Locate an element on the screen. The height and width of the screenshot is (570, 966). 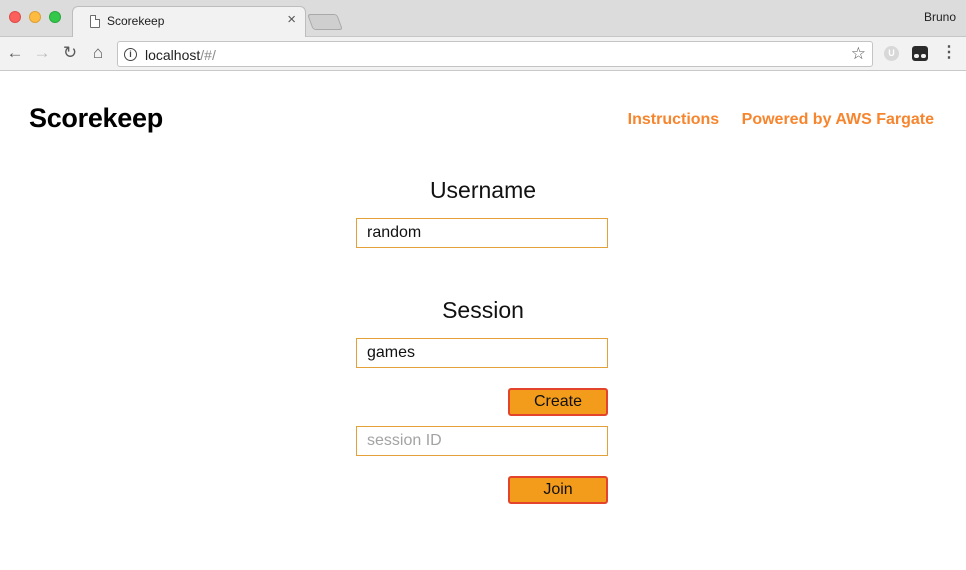
powered-by-link: Powered by AWS Fargate is located at coordinates (838, 119).